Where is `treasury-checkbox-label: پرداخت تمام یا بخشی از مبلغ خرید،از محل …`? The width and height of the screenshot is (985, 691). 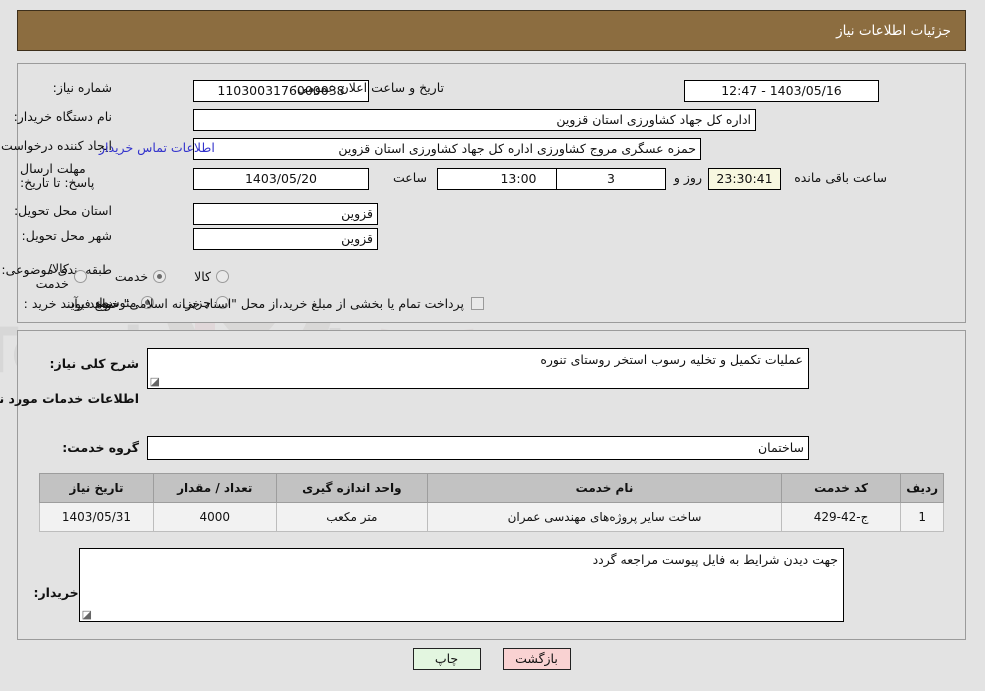
treasury-checkbox-label: پرداخت تمام یا بخشی از مبلغ خرید،از محل … is located at coordinates (265, 303).